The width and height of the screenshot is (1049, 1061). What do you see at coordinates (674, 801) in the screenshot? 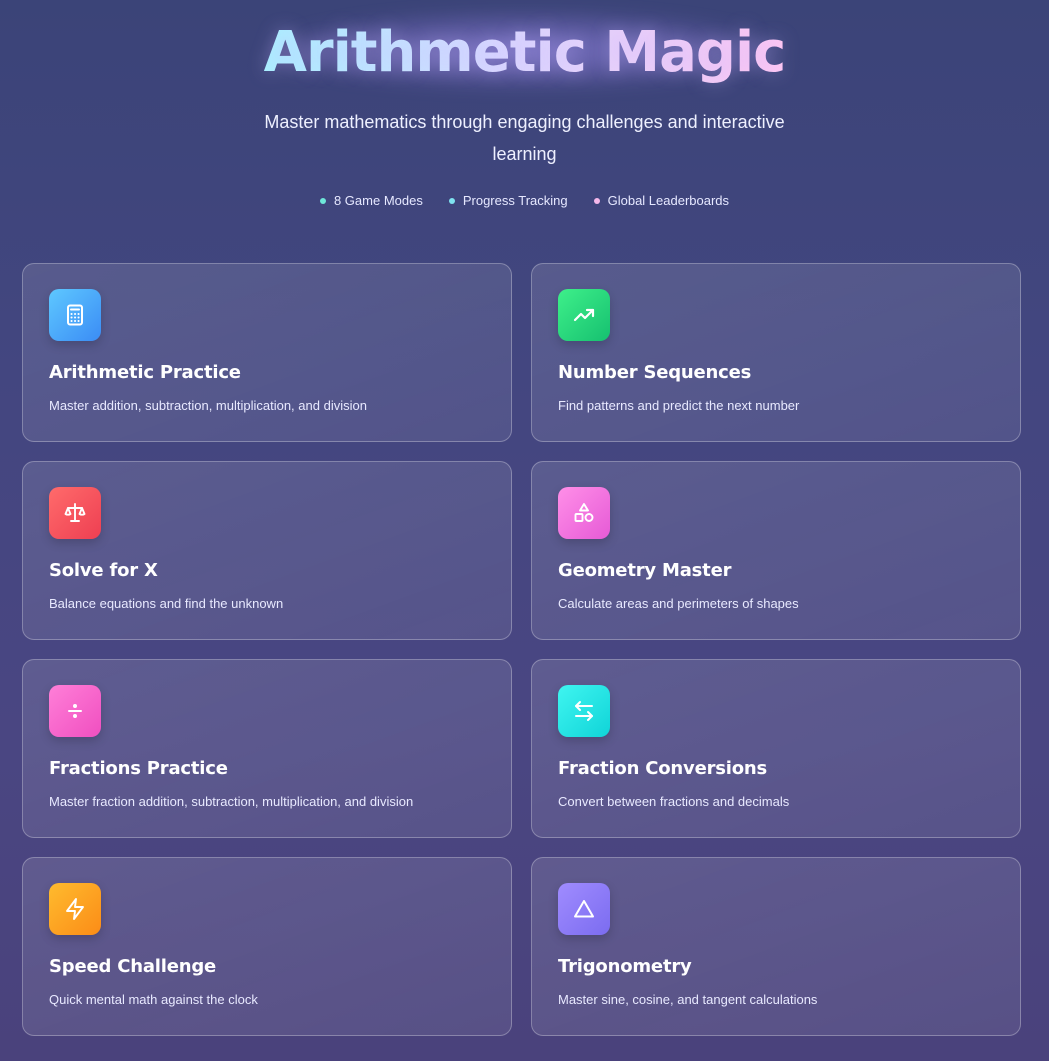
I see `card-description: Convert between fractions and decimals` at bounding box center [674, 801].